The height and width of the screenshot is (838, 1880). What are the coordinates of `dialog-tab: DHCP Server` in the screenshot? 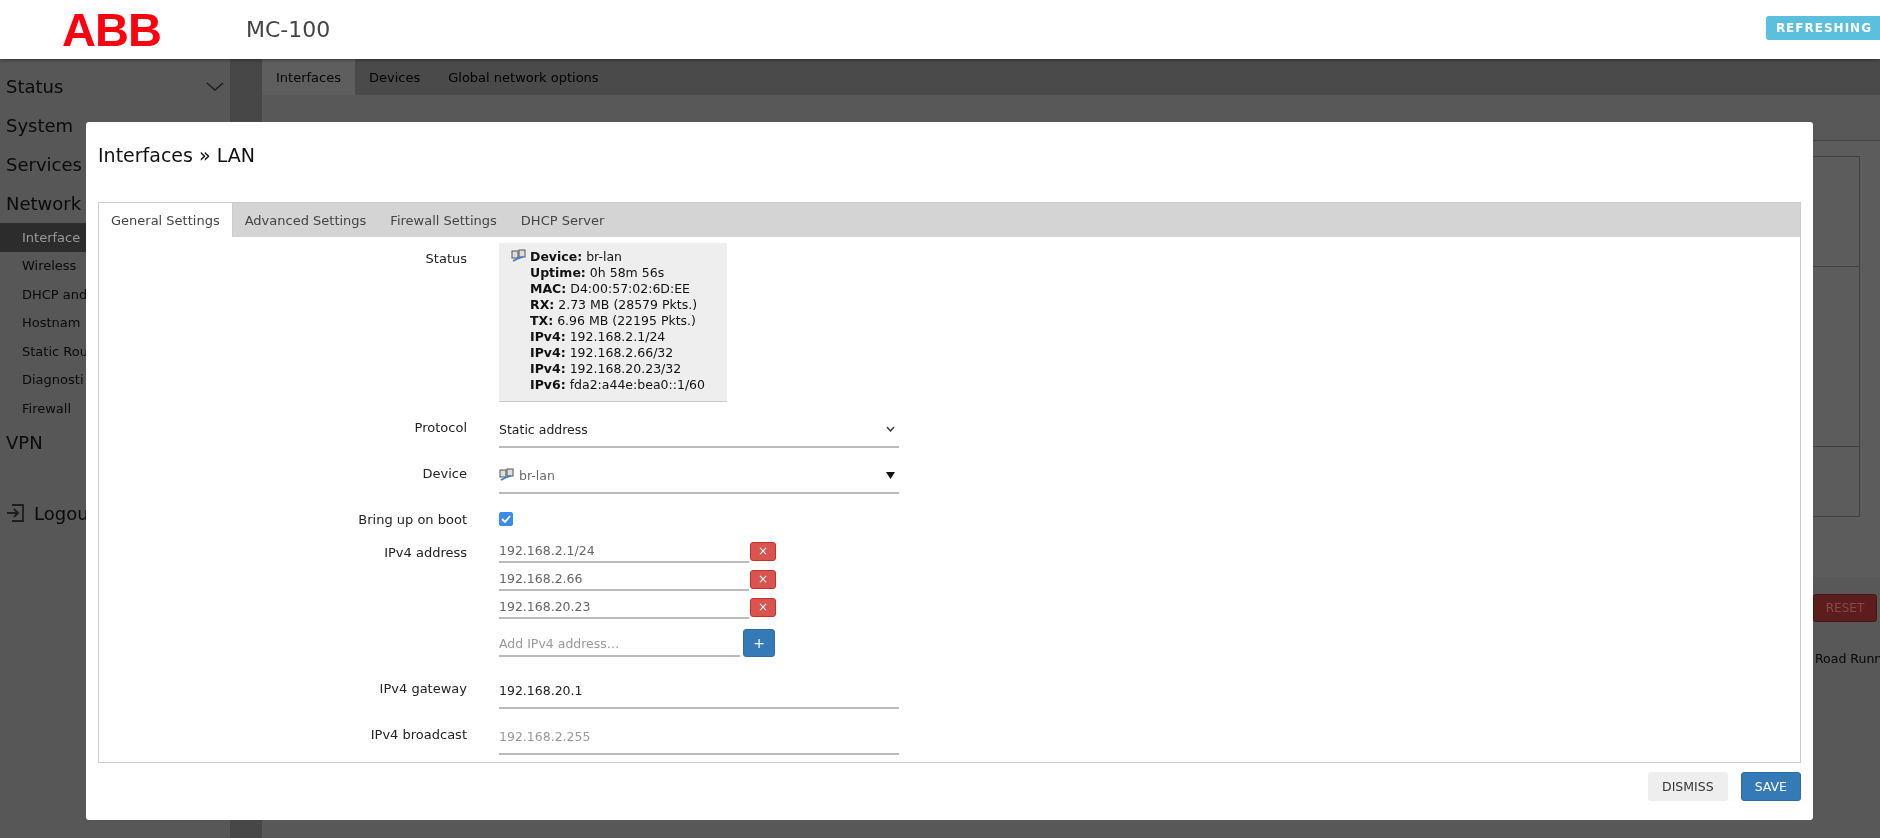 It's located at (562, 220).